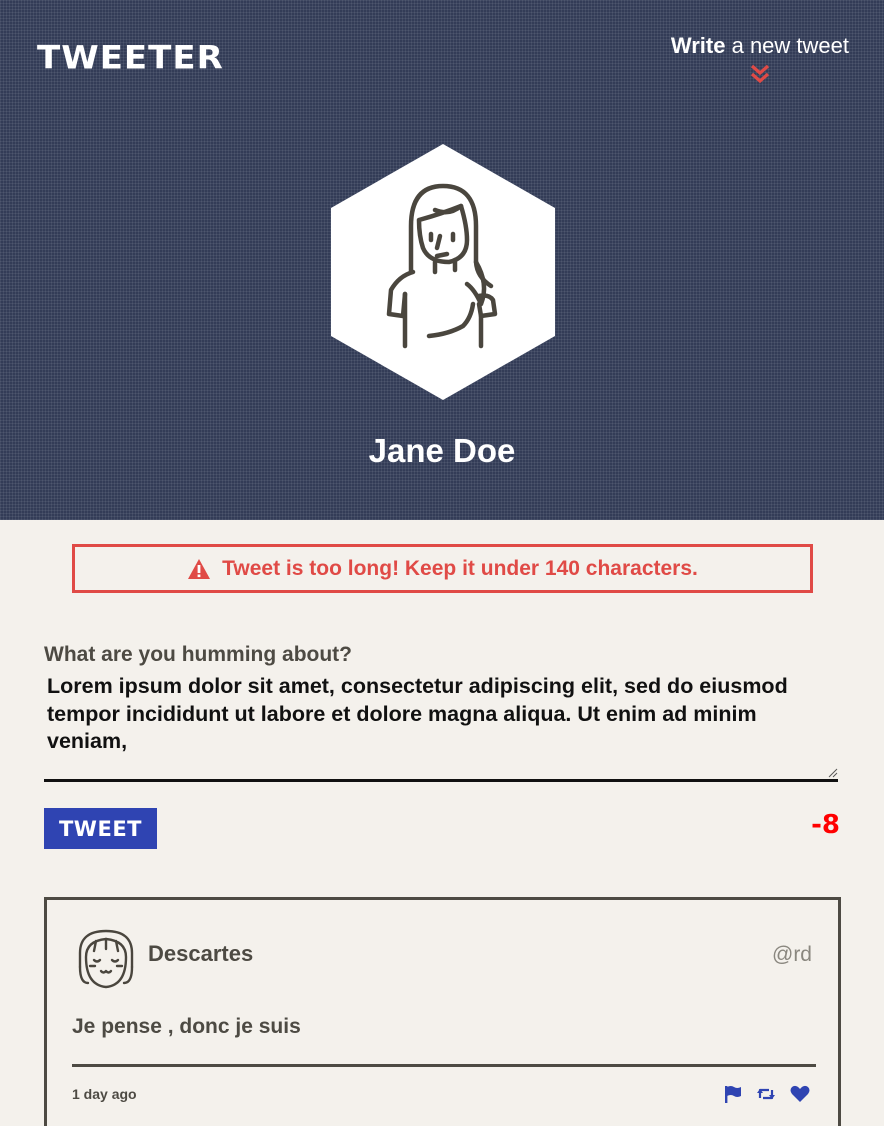 The height and width of the screenshot is (1126, 884). I want to click on flag-icon, so click(733, 1094).